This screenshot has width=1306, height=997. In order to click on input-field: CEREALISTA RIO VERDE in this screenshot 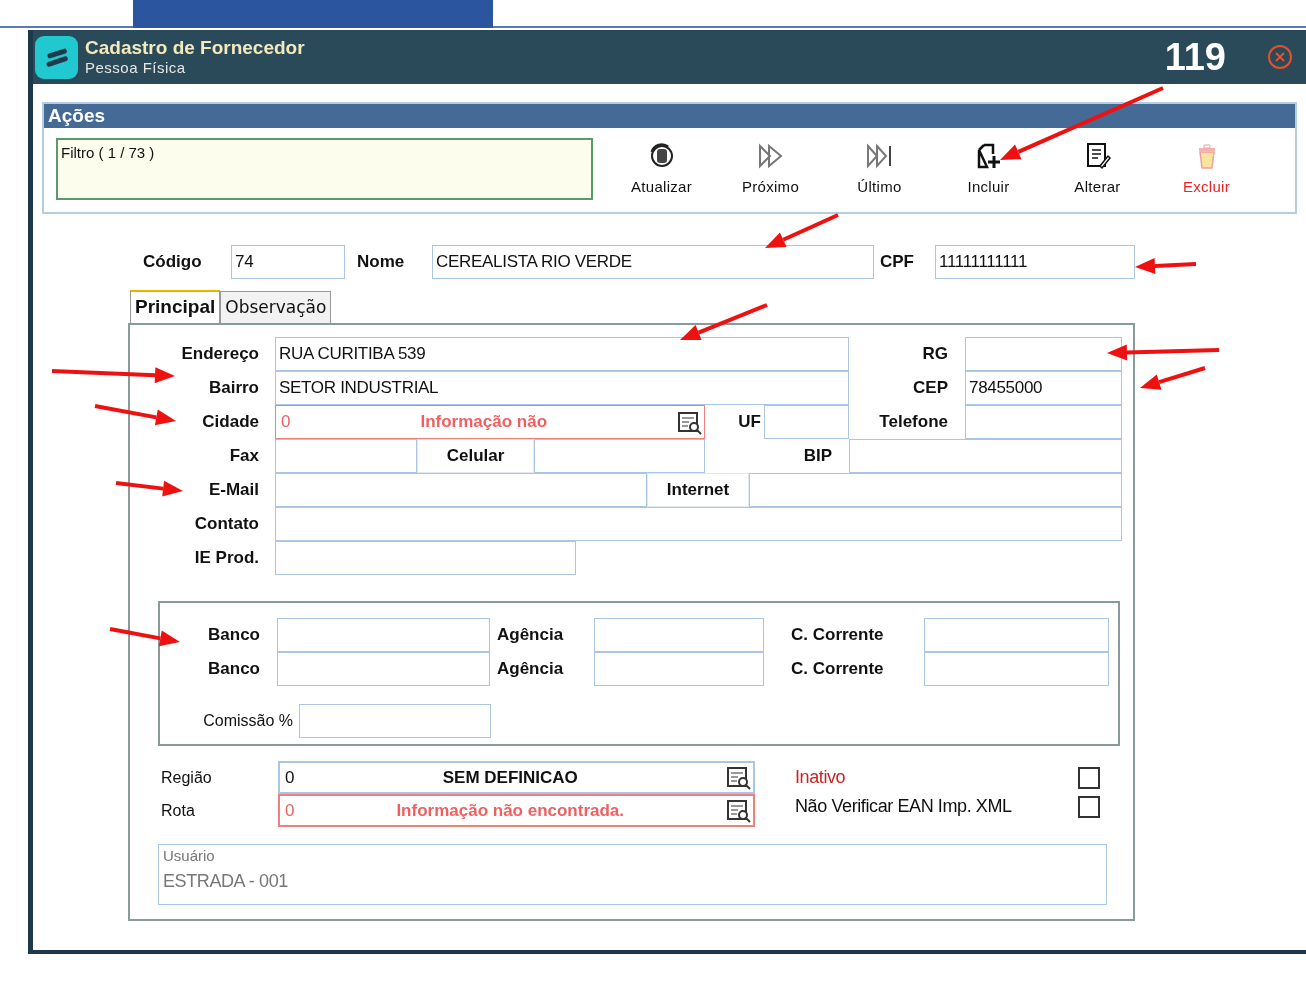, I will do `click(653, 262)`.